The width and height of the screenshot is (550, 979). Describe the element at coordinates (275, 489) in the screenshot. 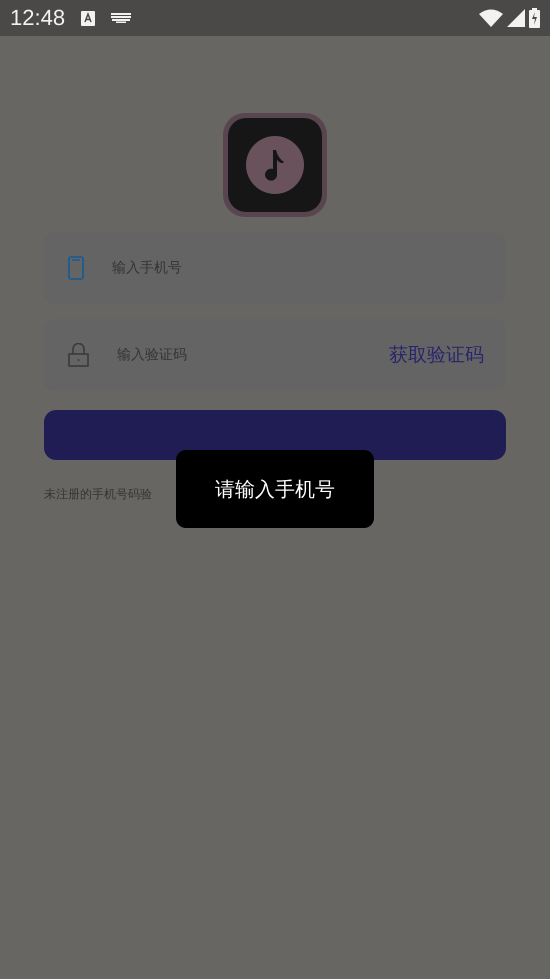

I see `toast-message: 请输入手机号` at that location.